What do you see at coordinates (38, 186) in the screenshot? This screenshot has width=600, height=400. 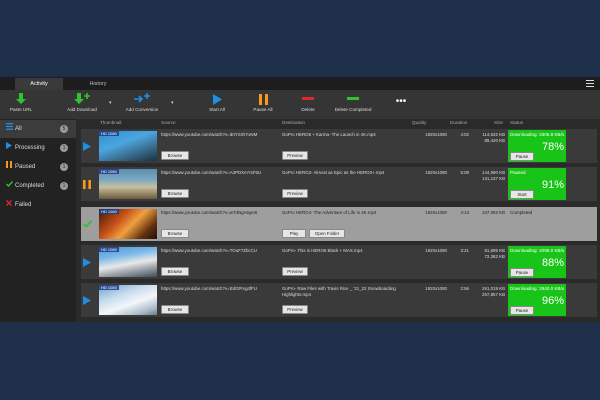 I see `sidebar-item-completed: Completed 1` at bounding box center [38, 186].